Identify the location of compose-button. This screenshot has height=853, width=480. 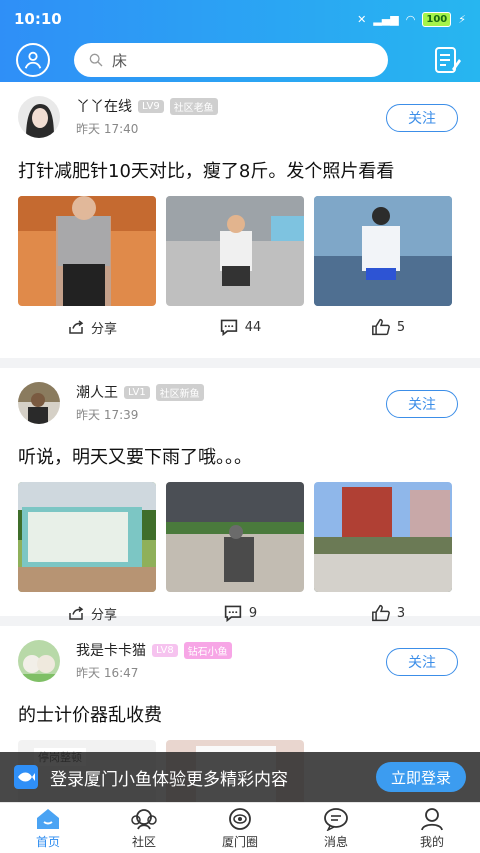
(447, 60).